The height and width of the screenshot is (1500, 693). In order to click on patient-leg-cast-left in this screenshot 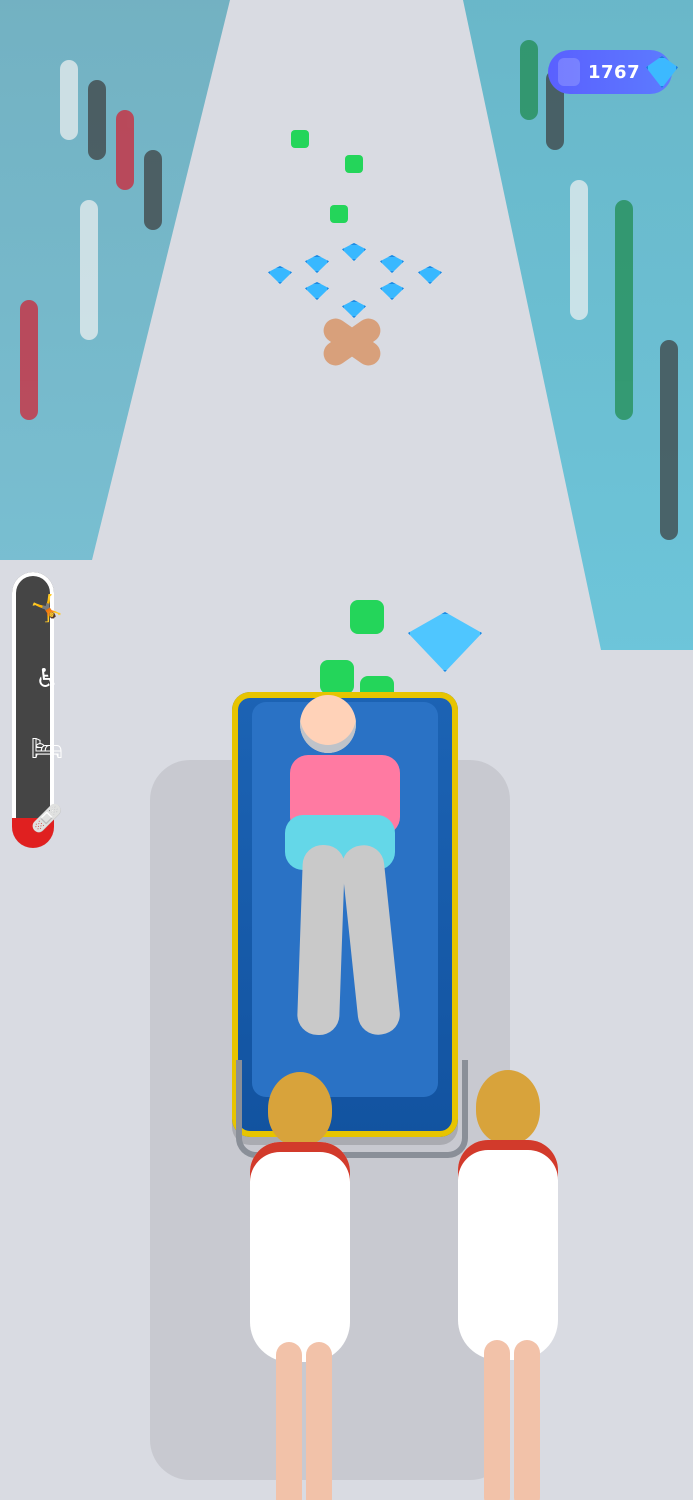, I will do `click(321, 940)`.